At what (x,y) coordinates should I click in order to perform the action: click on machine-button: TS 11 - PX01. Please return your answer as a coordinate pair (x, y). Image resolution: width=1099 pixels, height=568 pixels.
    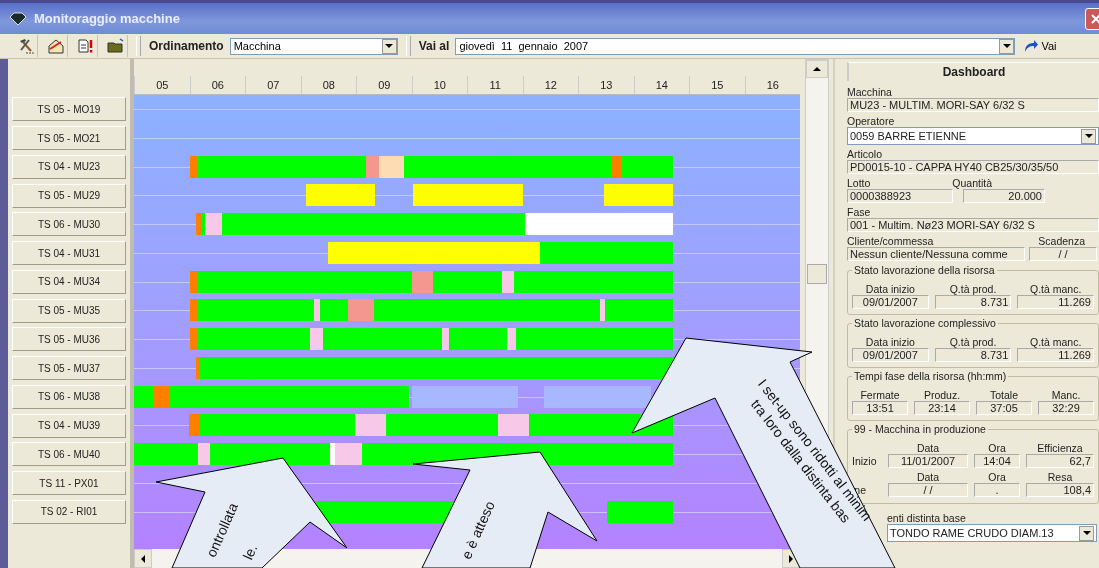
    Looking at the image, I should click on (69, 483).